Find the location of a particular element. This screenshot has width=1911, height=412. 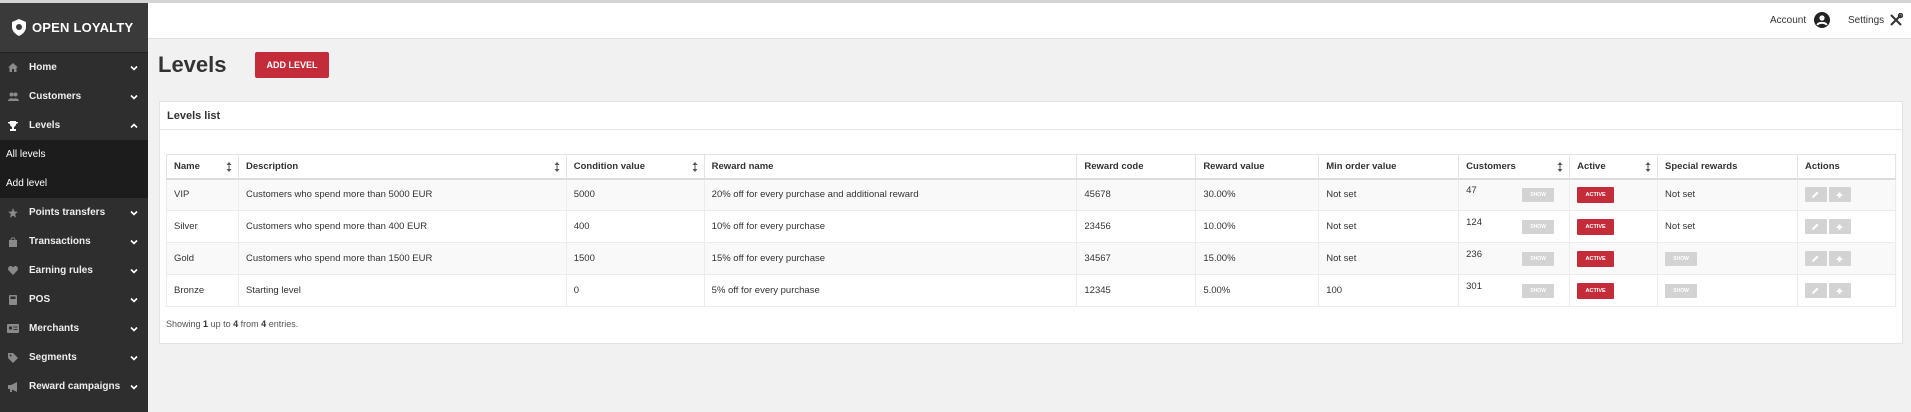

special-rewards-value: Not set is located at coordinates (1680, 226).